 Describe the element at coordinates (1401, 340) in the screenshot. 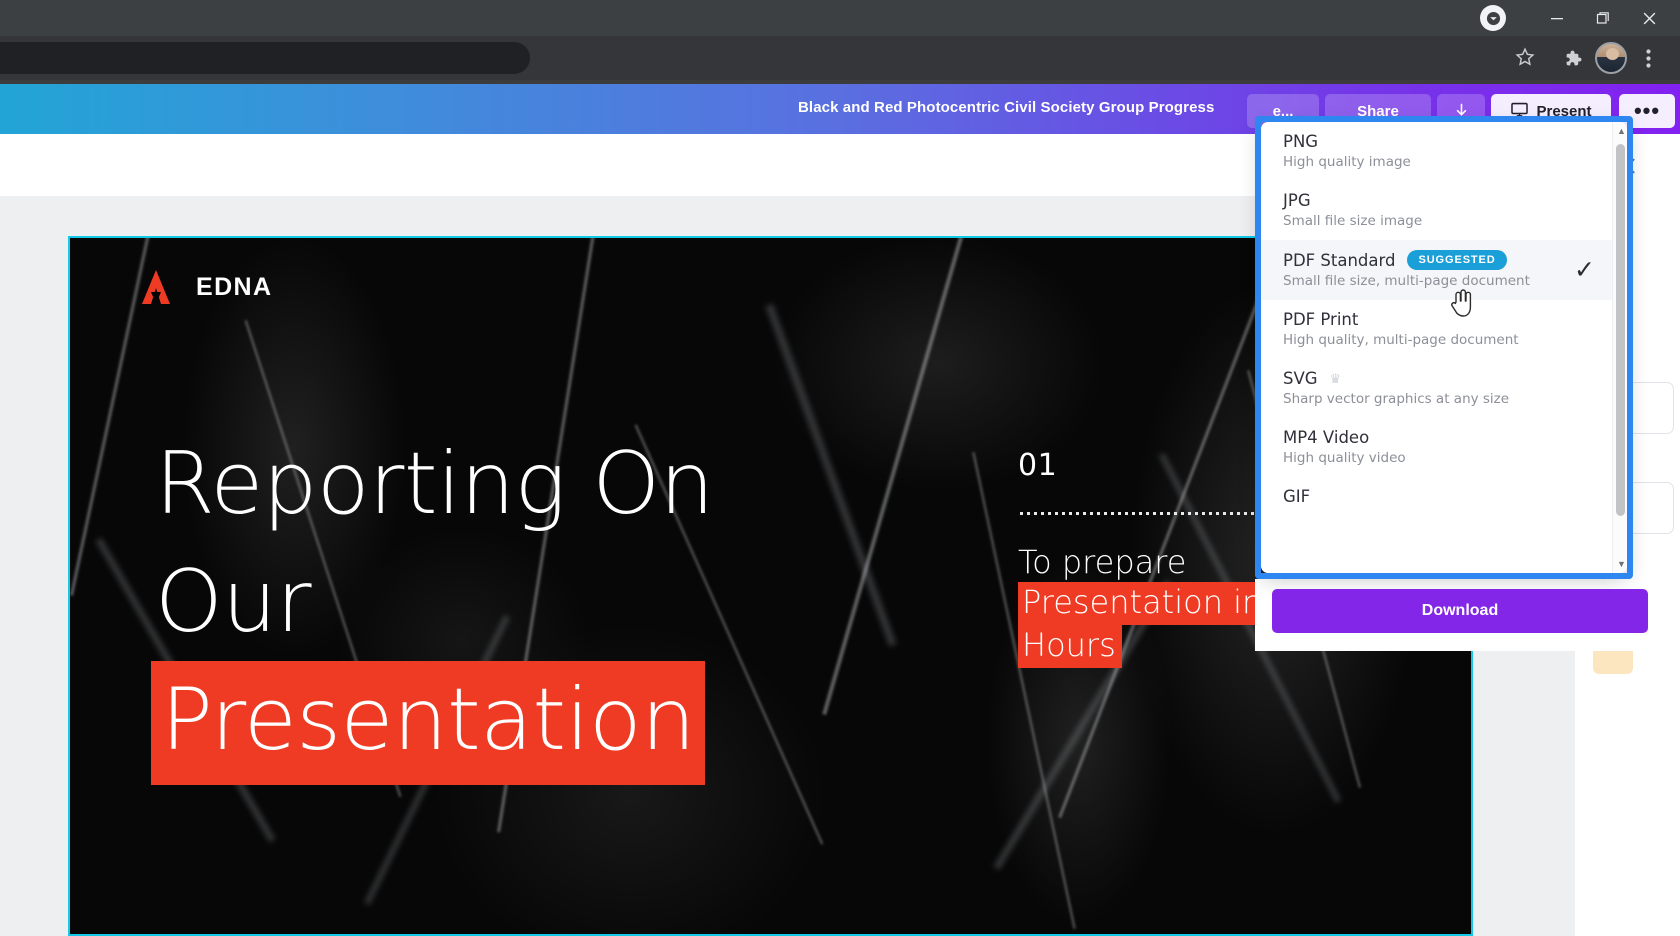

I see `format-subtitle: High quality, multi-page document` at that location.